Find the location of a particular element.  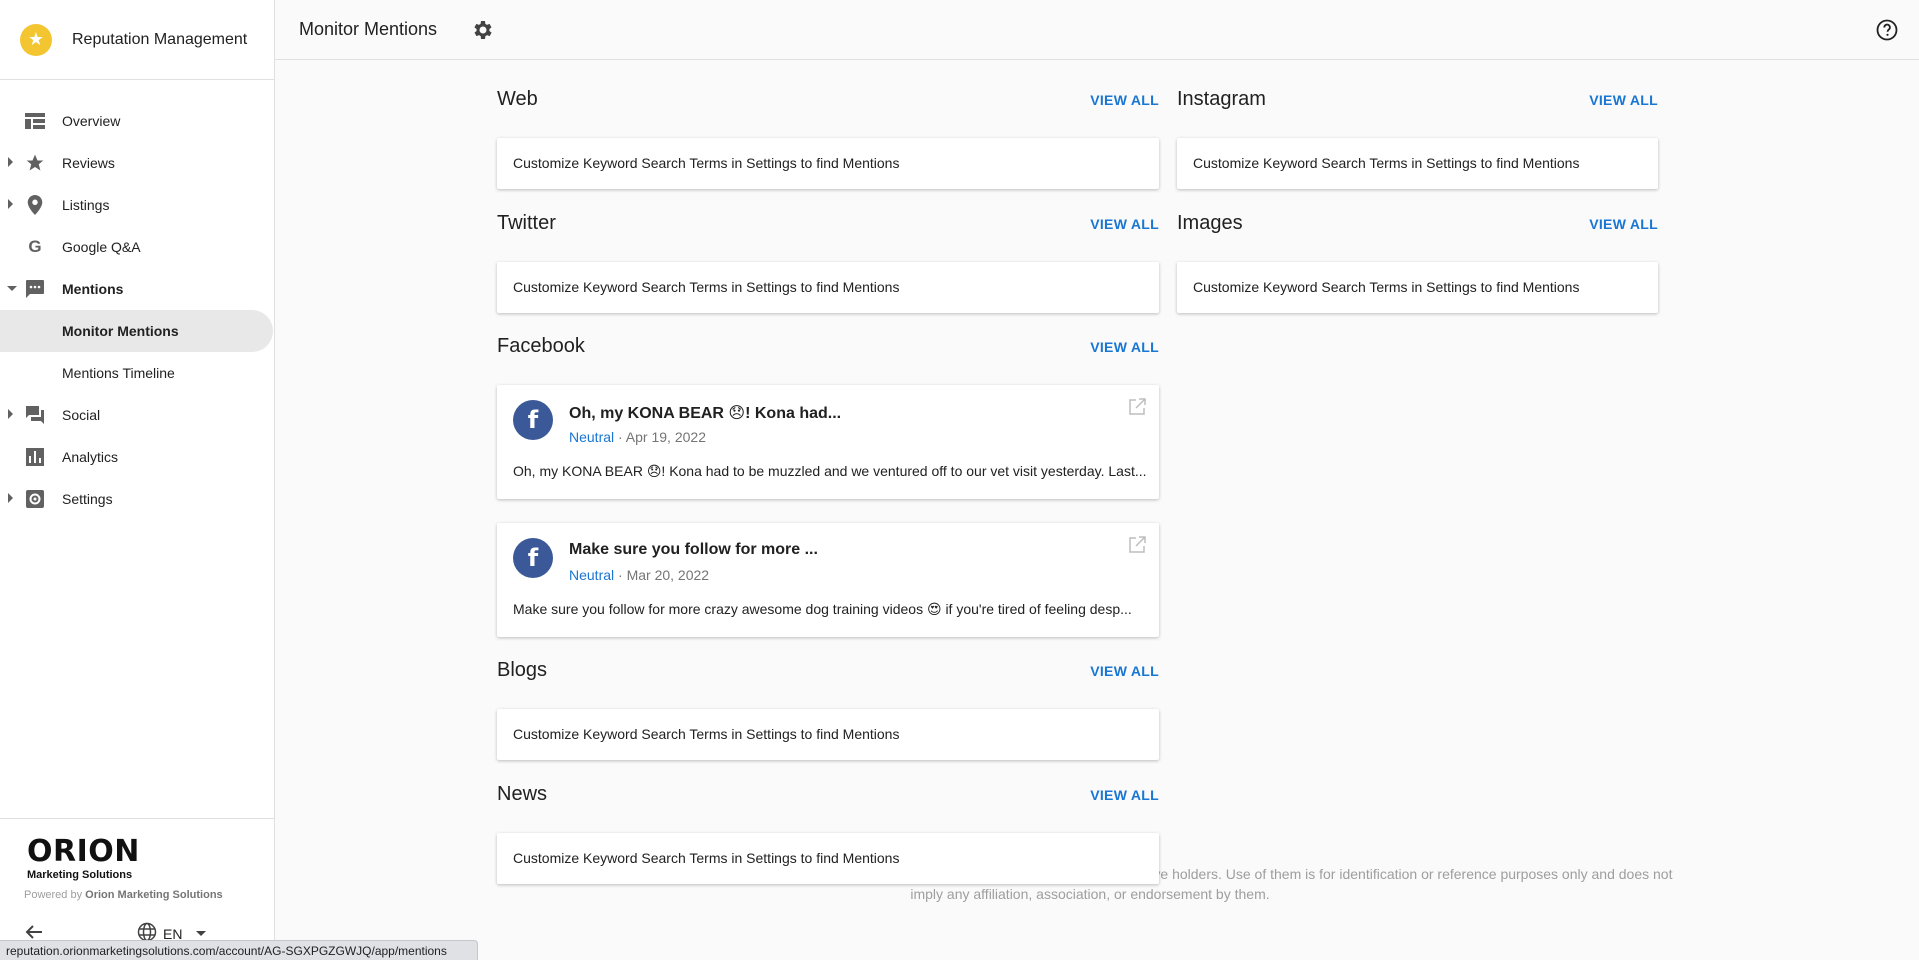

post-meta: Neutral · Mar 20, 2022 is located at coordinates (639, 575).